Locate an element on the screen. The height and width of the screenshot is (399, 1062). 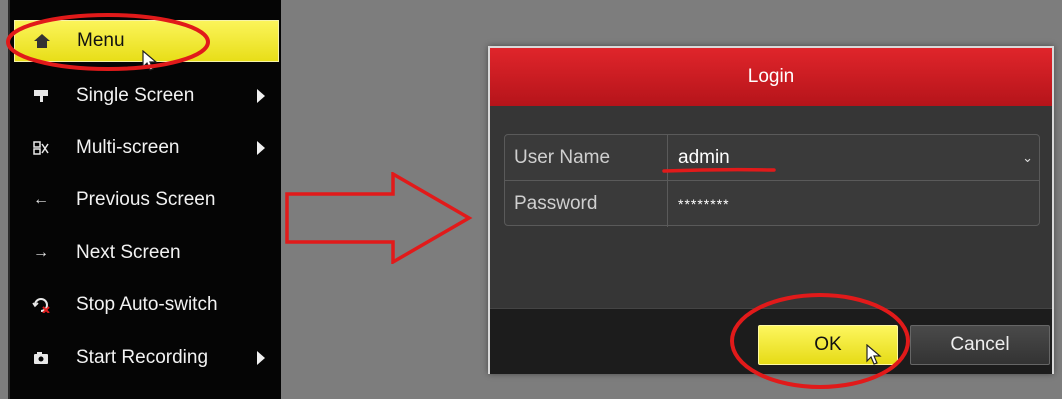
menu-item-multi-screen: Multi-screen is located at coordinates (146, 148).